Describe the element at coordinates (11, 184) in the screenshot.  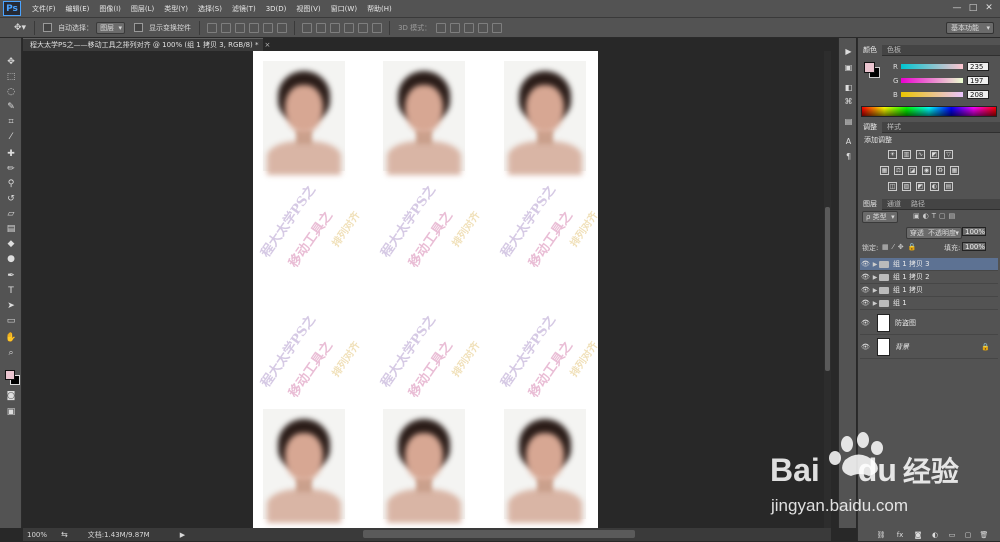
I see `clone-stamp-tool-icon: ⚲` at that location.